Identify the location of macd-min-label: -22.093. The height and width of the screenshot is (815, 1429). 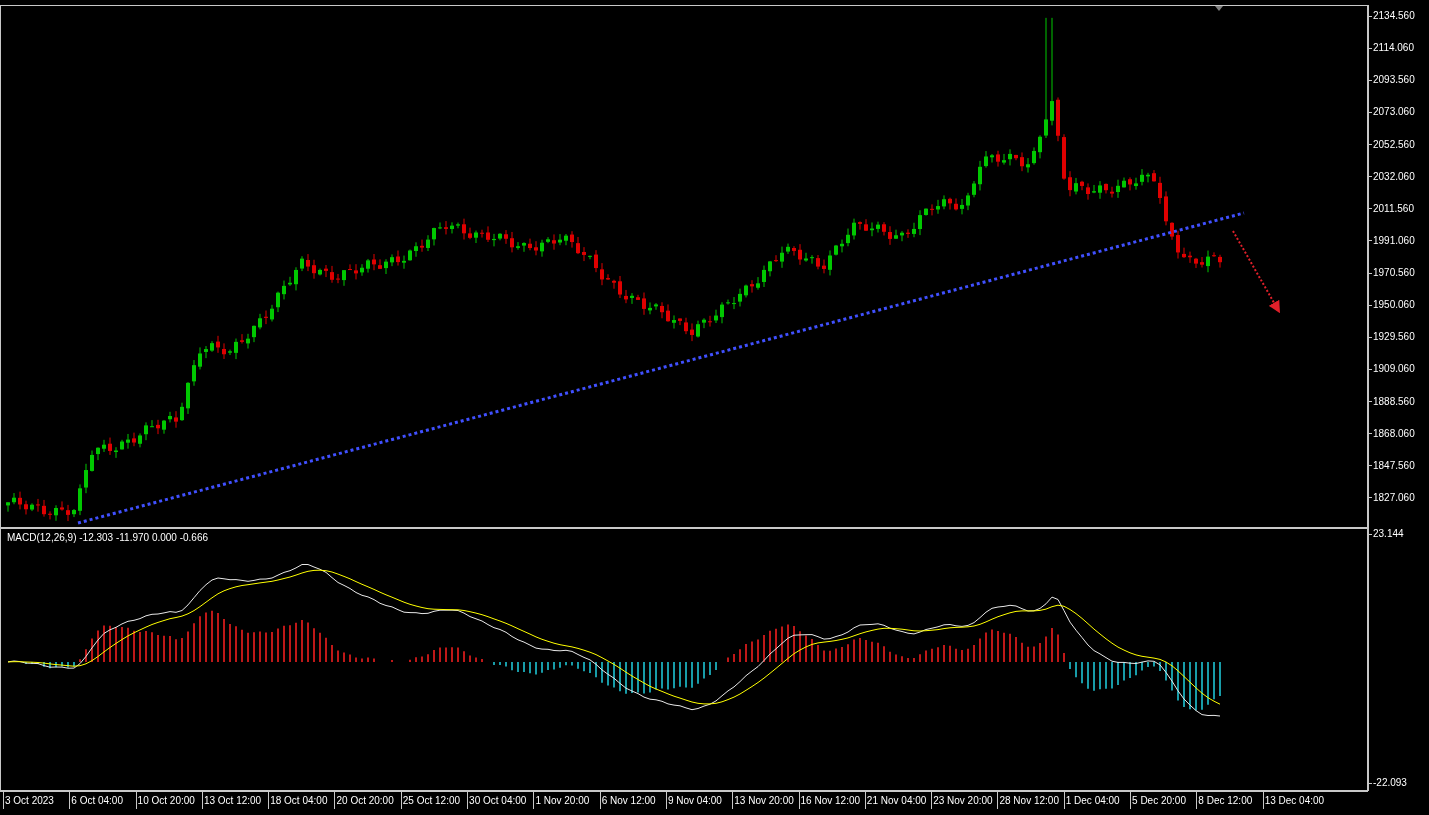
(1399, 783).